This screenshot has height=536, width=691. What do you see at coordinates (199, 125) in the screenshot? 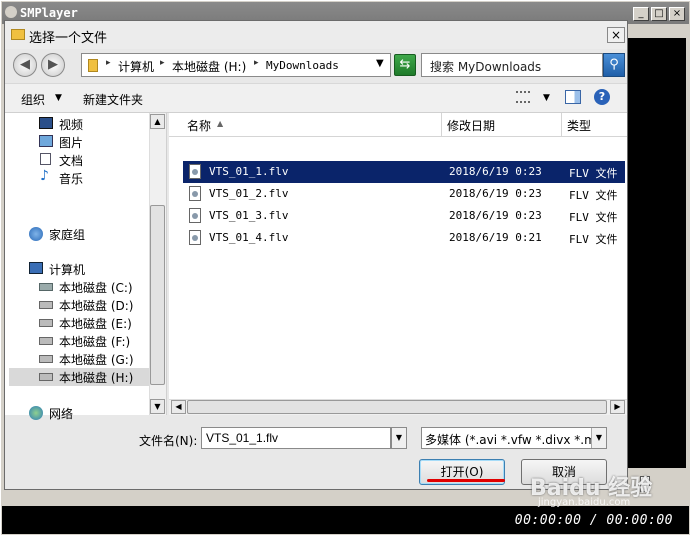
I see `column-name: 名称` at bounding box center [199, 125].